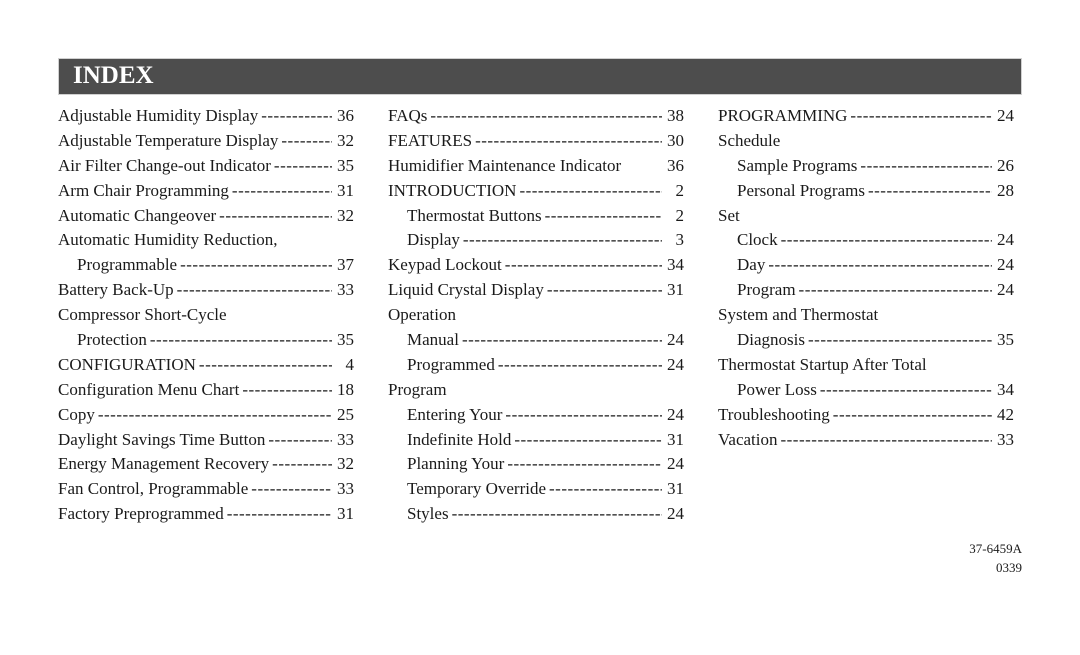 This screenshot has width=1080, height=655. Describe the element at coordinates (1005, 414) in the screenshot. I see `index-entry-page-number: 42` at that location.